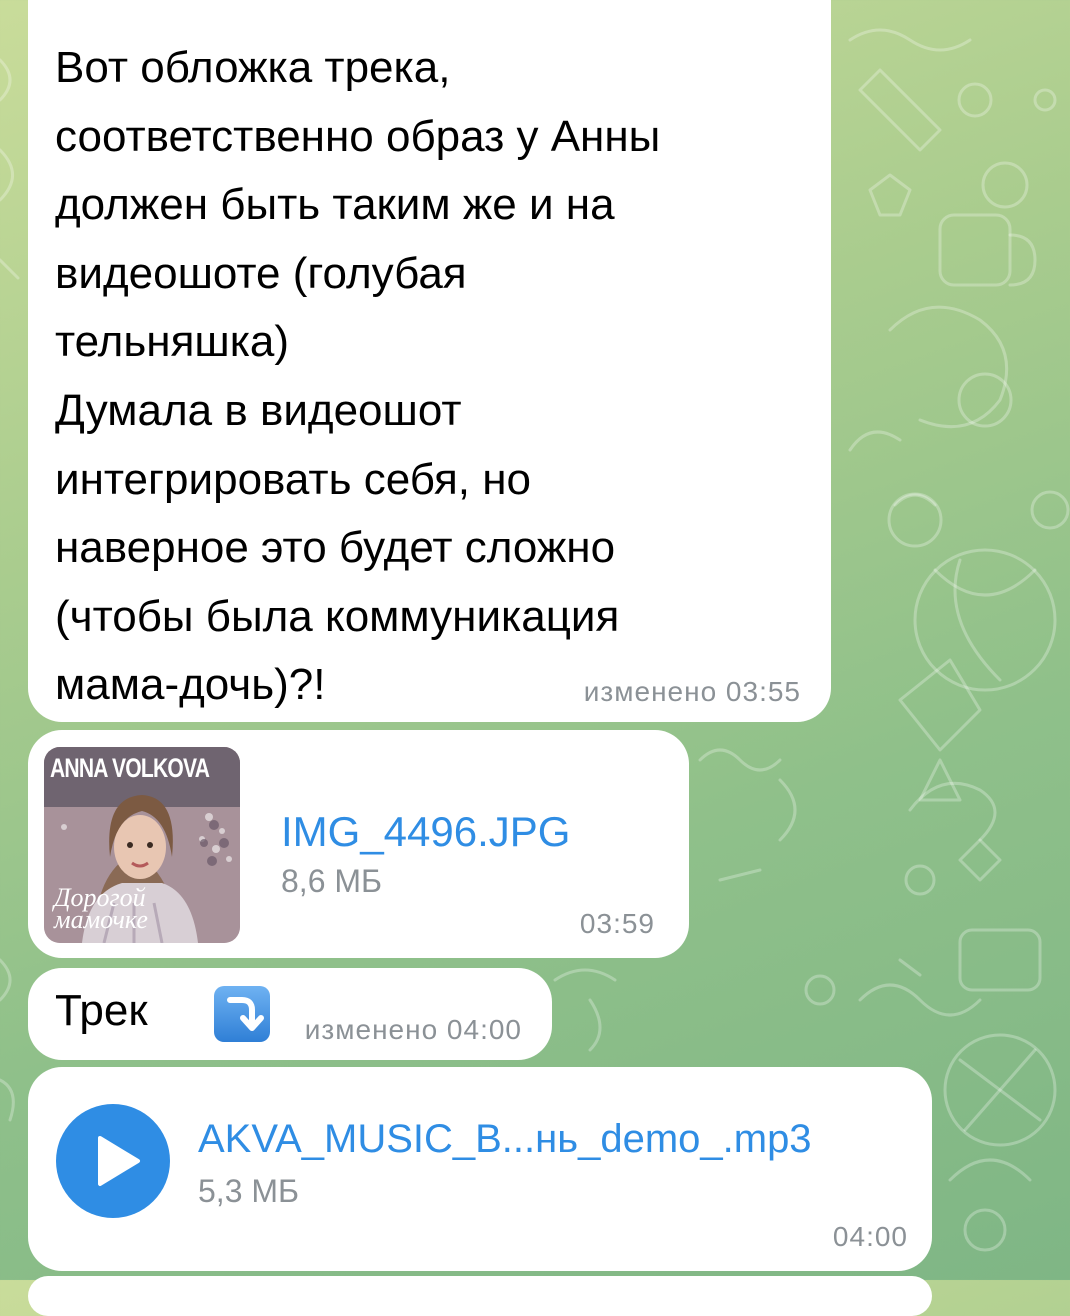 The image size is (1070, 1316). Describe the element at coordinates (413, 1029) in the screenshot. I see `message-edited-time: изменено 04:00` at that location.